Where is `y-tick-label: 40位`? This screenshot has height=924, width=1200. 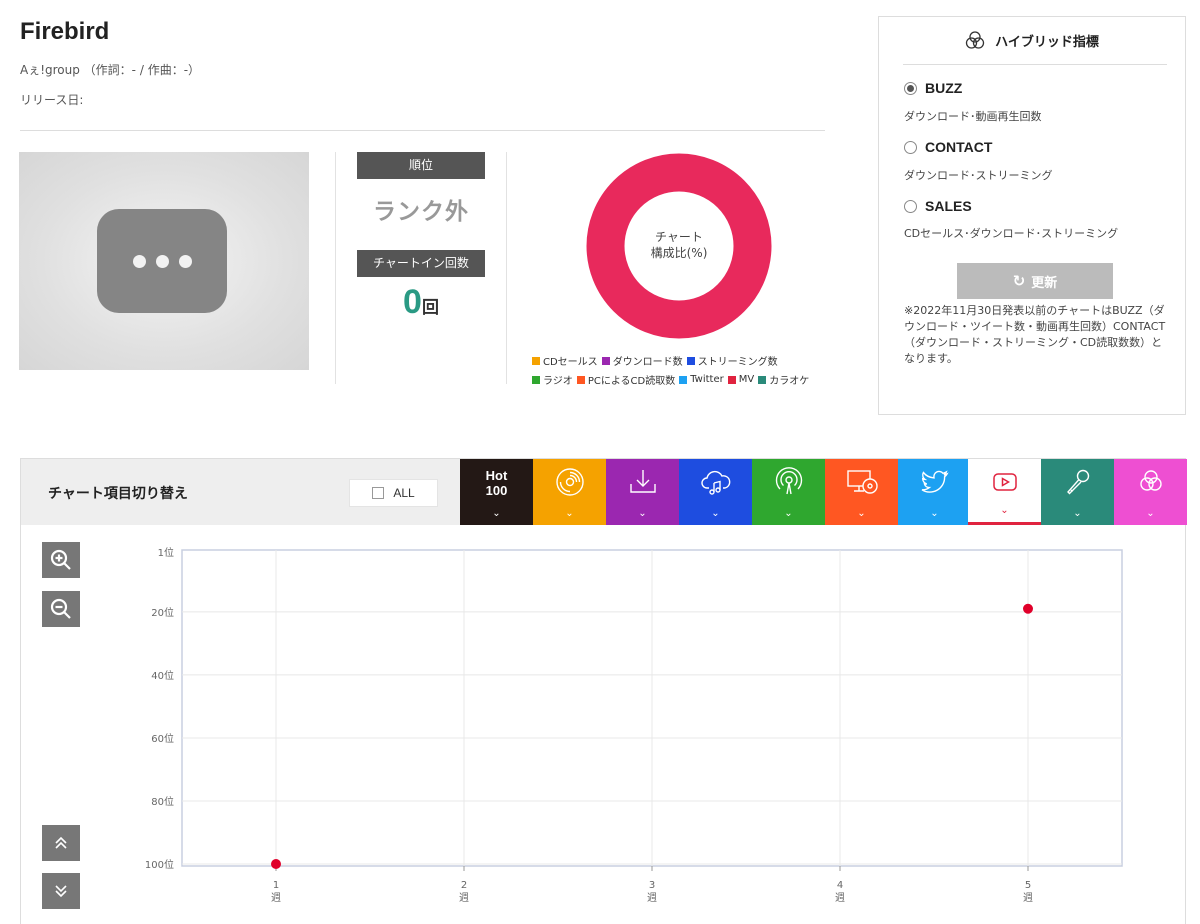
y-tick-label: 40位 is located at coordinates (162, 675).